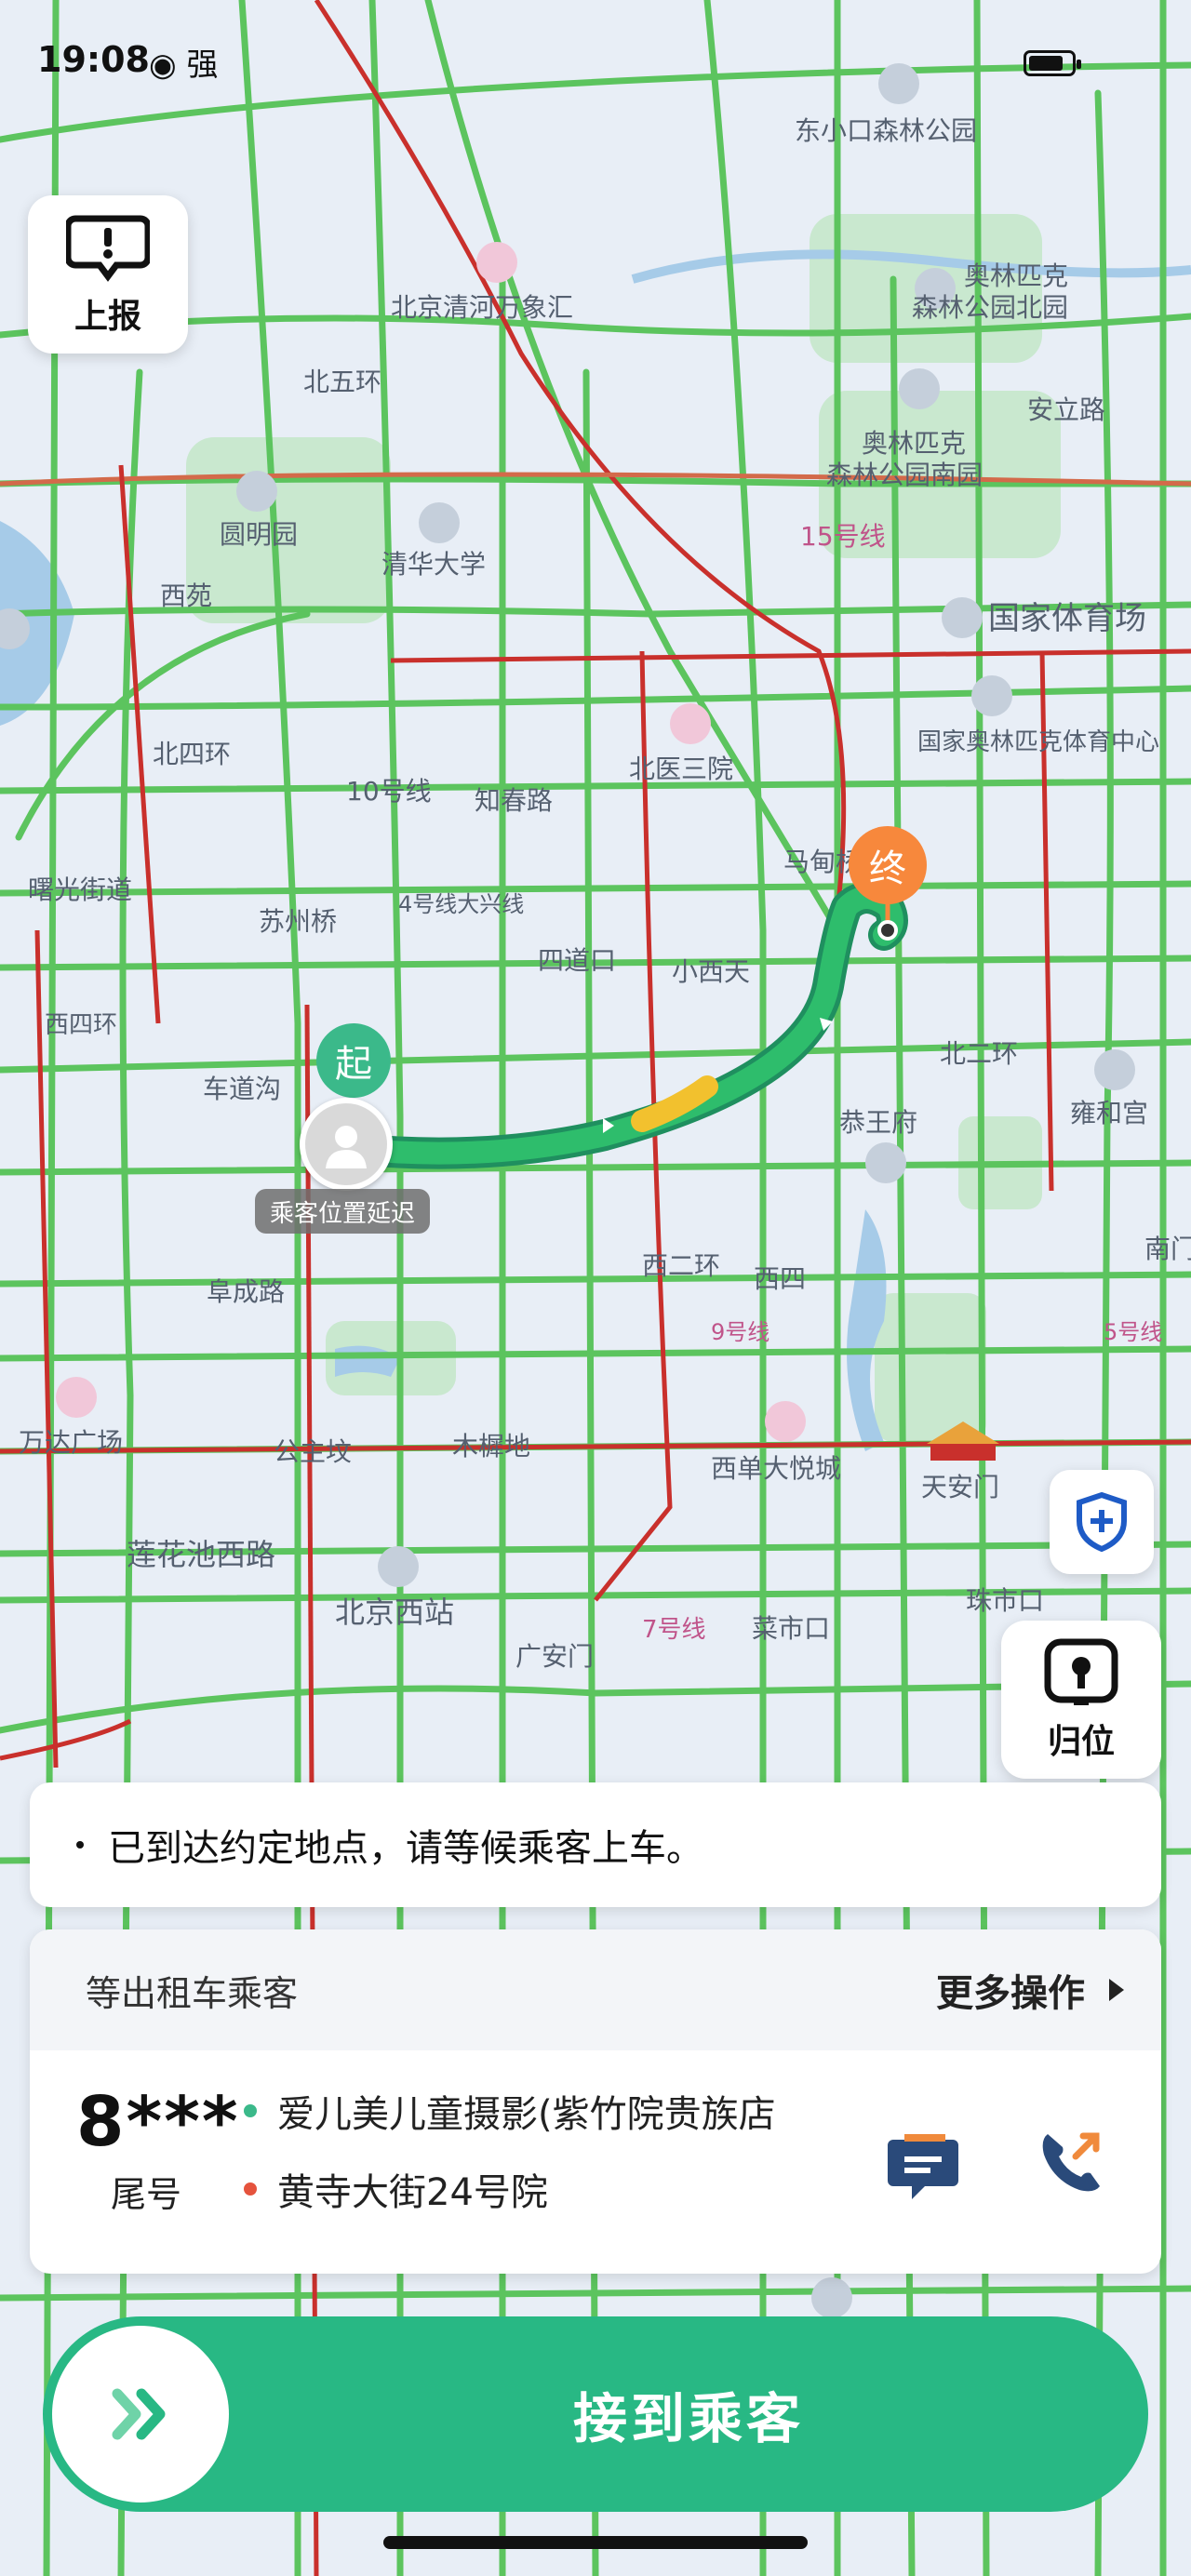 This screenshot has width=1191, height=2576. What do you see at coordinates (491, 1446) in the screenshot?
I see `map-label: 木樨地` at bounding box center [491, 1446].